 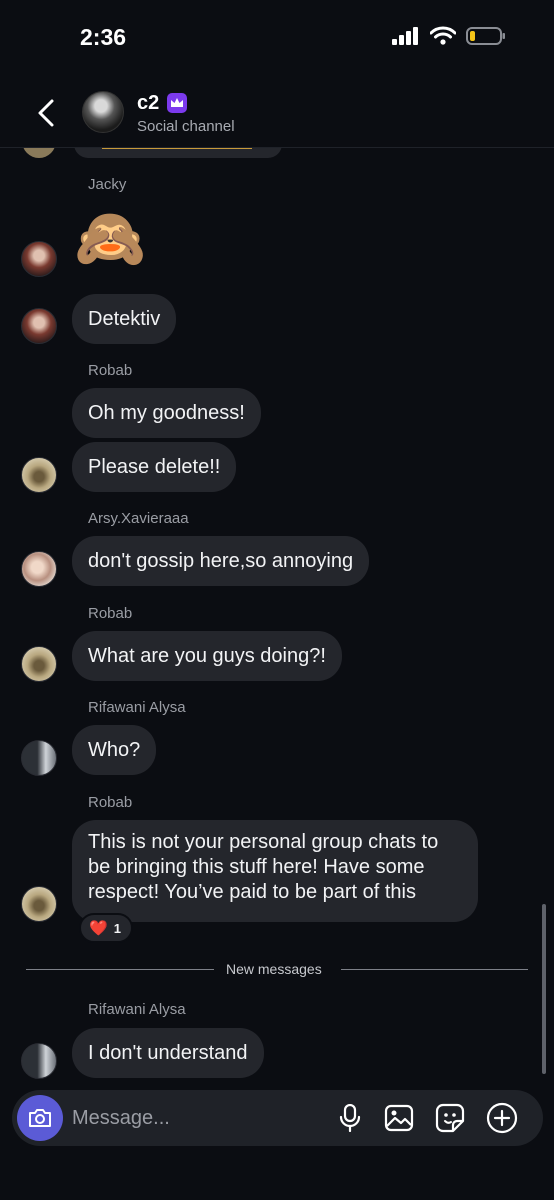 I want to click on microphone-icon, so click(x=350, y=1118).